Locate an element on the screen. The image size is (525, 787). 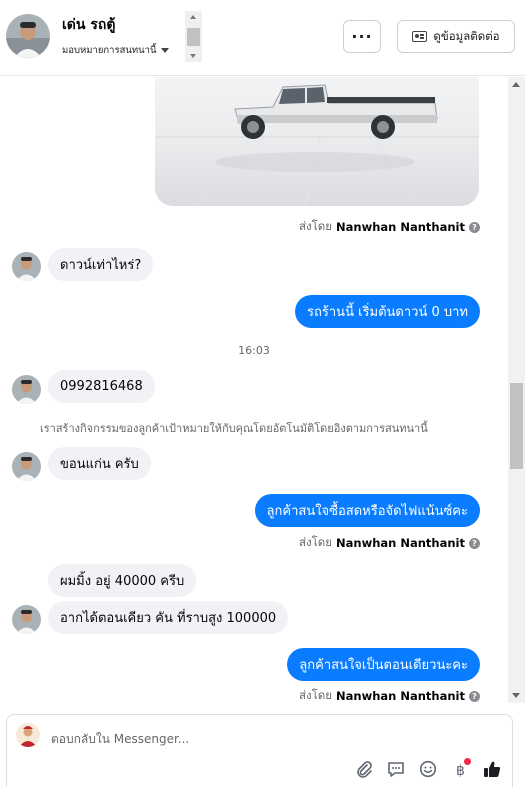
reply-composer: ตอบกลับใน Messenger... ฿ is located at coordinates (259, 750).